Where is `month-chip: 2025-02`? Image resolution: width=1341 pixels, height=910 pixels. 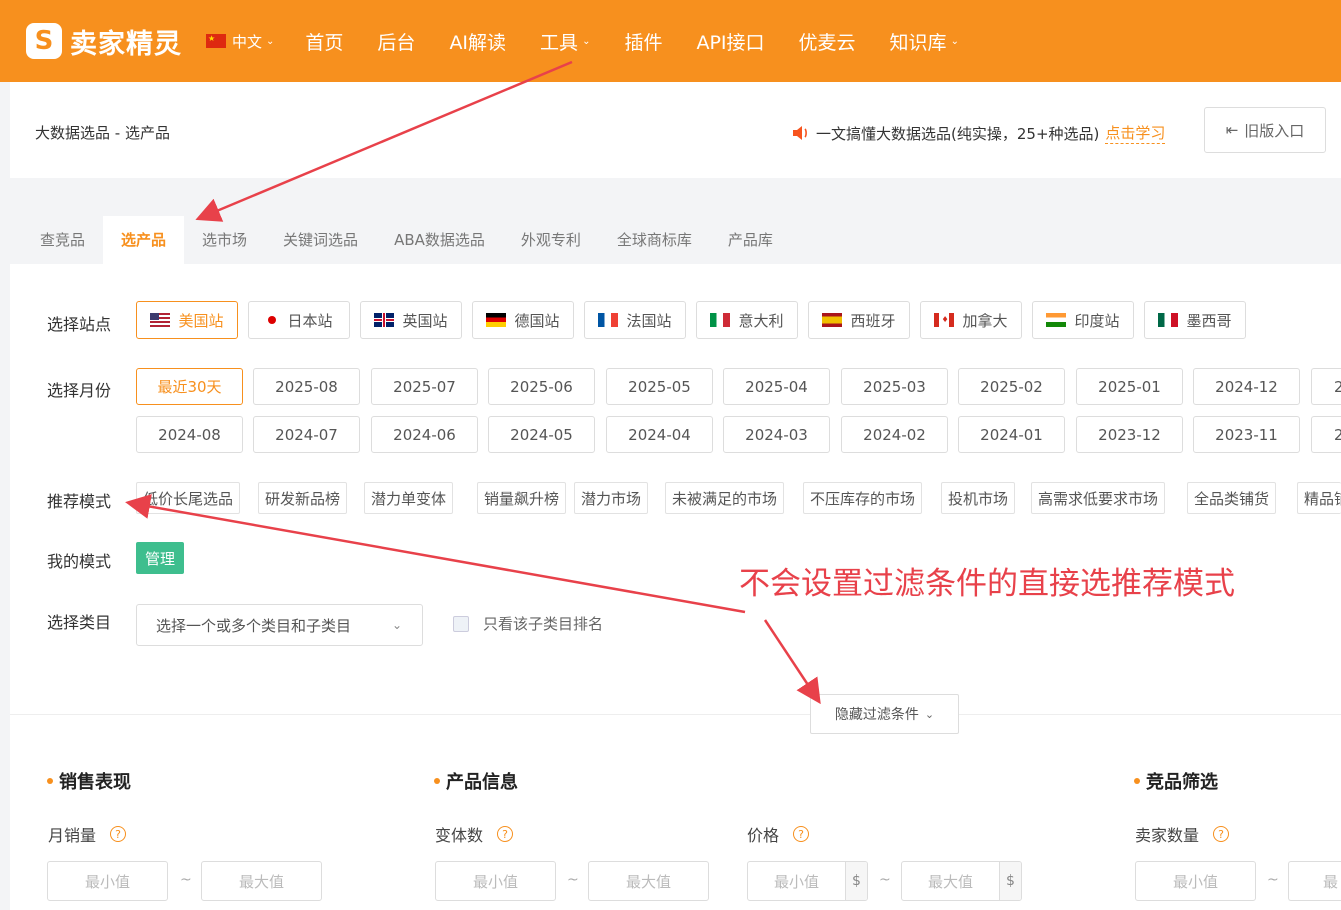 month-chip: 2025-02 is located at coordinates (1011, 386).